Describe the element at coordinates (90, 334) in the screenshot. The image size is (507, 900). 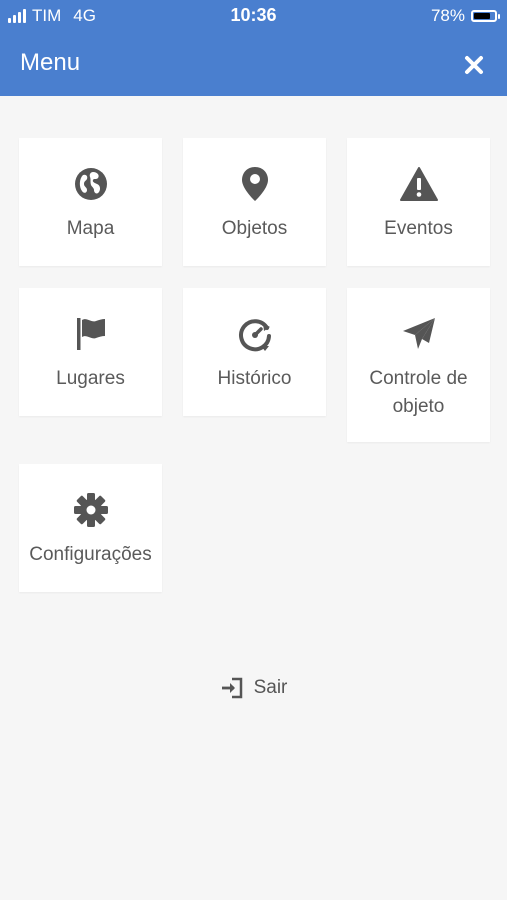
I see `flag-icon` at that location.